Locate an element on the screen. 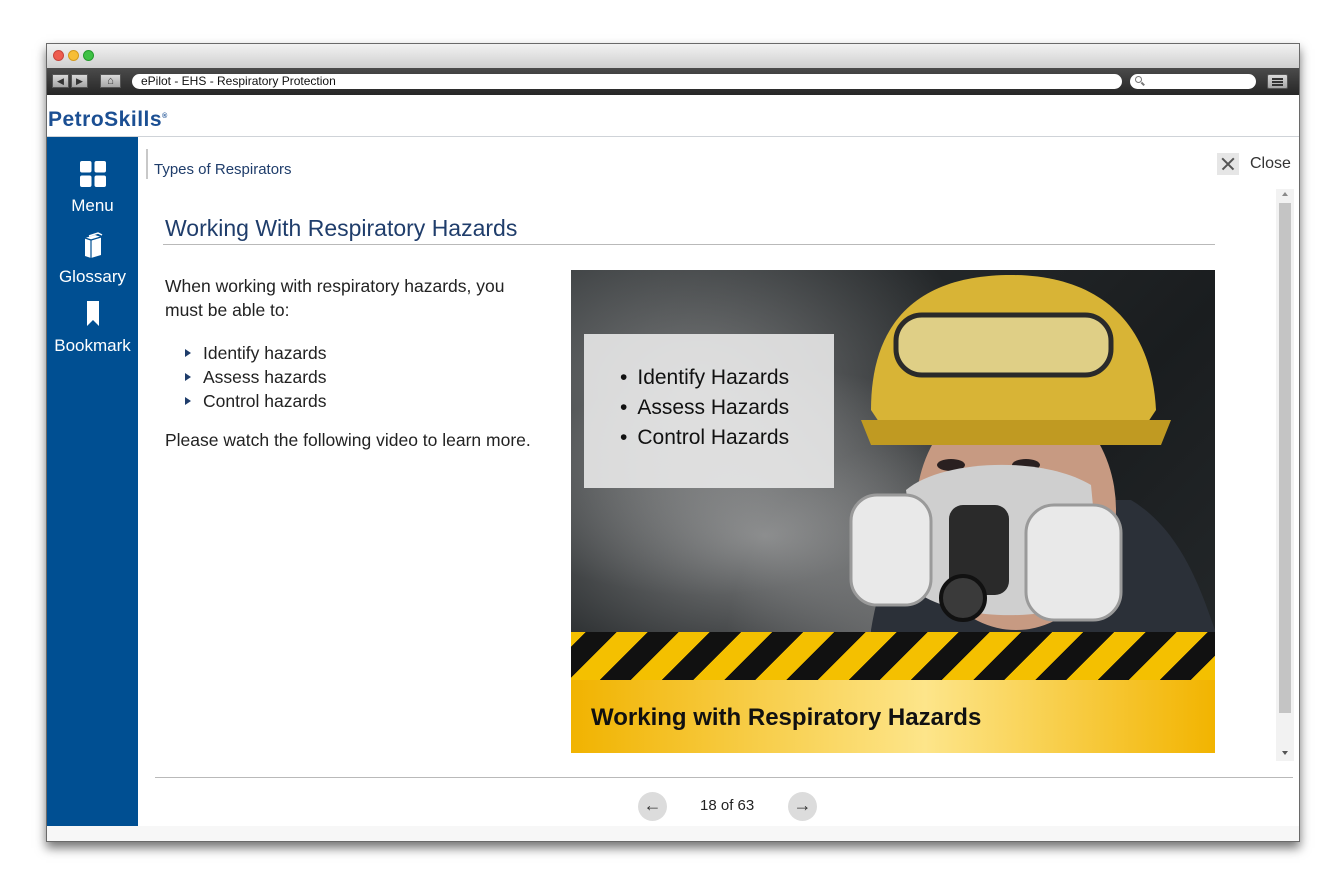 This screenshot has width=1344, height=892. sidebar: Menu Glossary Bookmark is located at coordinates (92, 489).